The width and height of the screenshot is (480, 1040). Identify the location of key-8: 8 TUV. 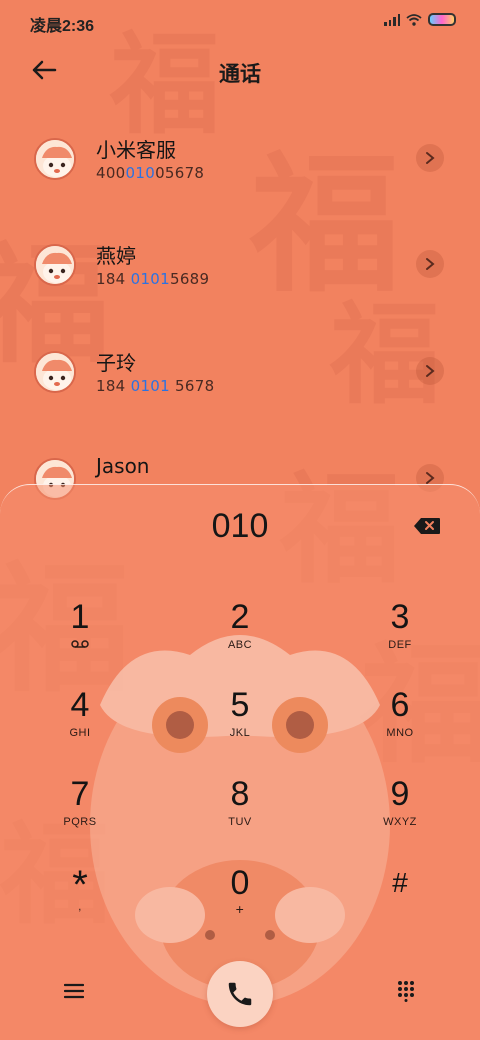
(240, 810).